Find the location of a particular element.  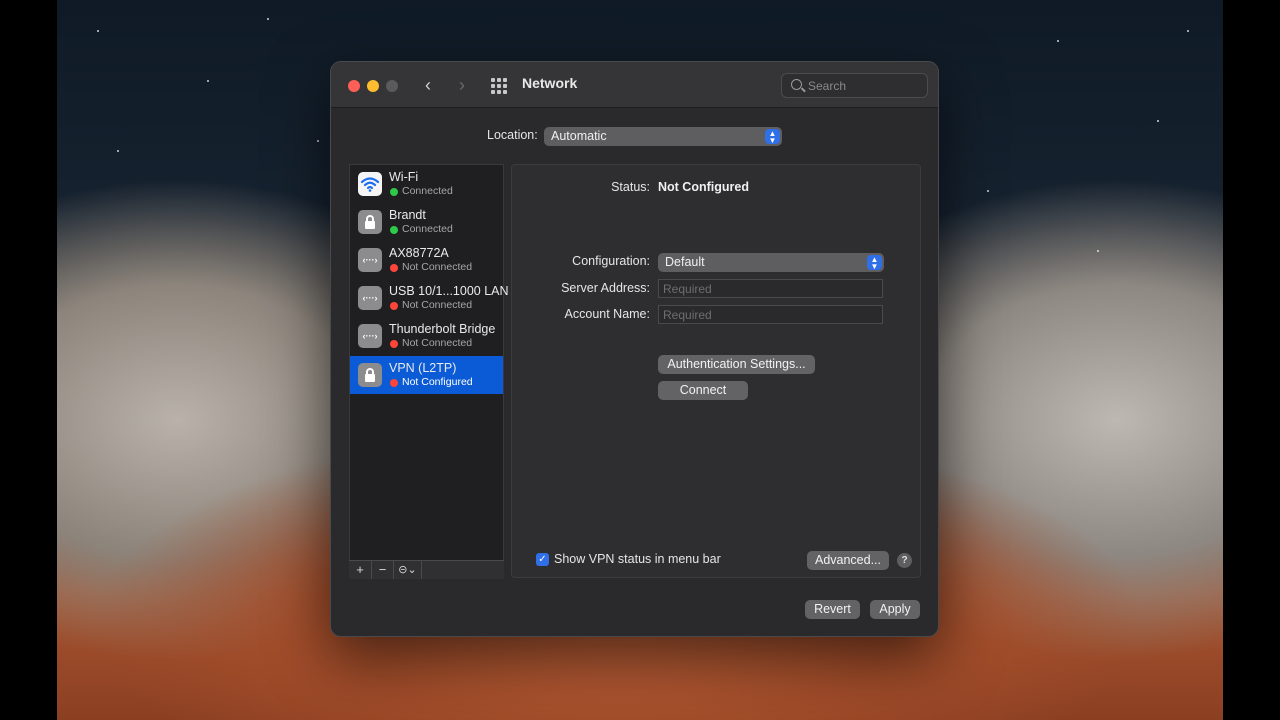

show-vpn-status-label: Show VPN status in menu bar is located at coordinates (637, 559).